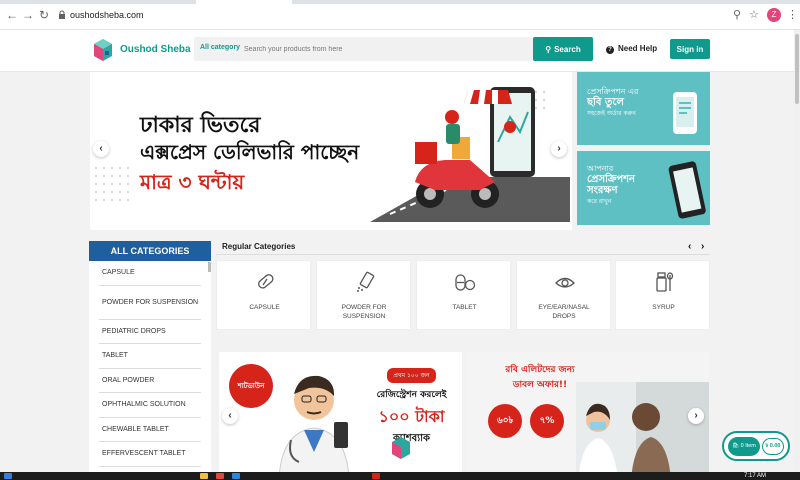 The height and width of the screenshot is (480, 800). I want to click on os-taskbar: 7:17 AM, so click(400, 476).